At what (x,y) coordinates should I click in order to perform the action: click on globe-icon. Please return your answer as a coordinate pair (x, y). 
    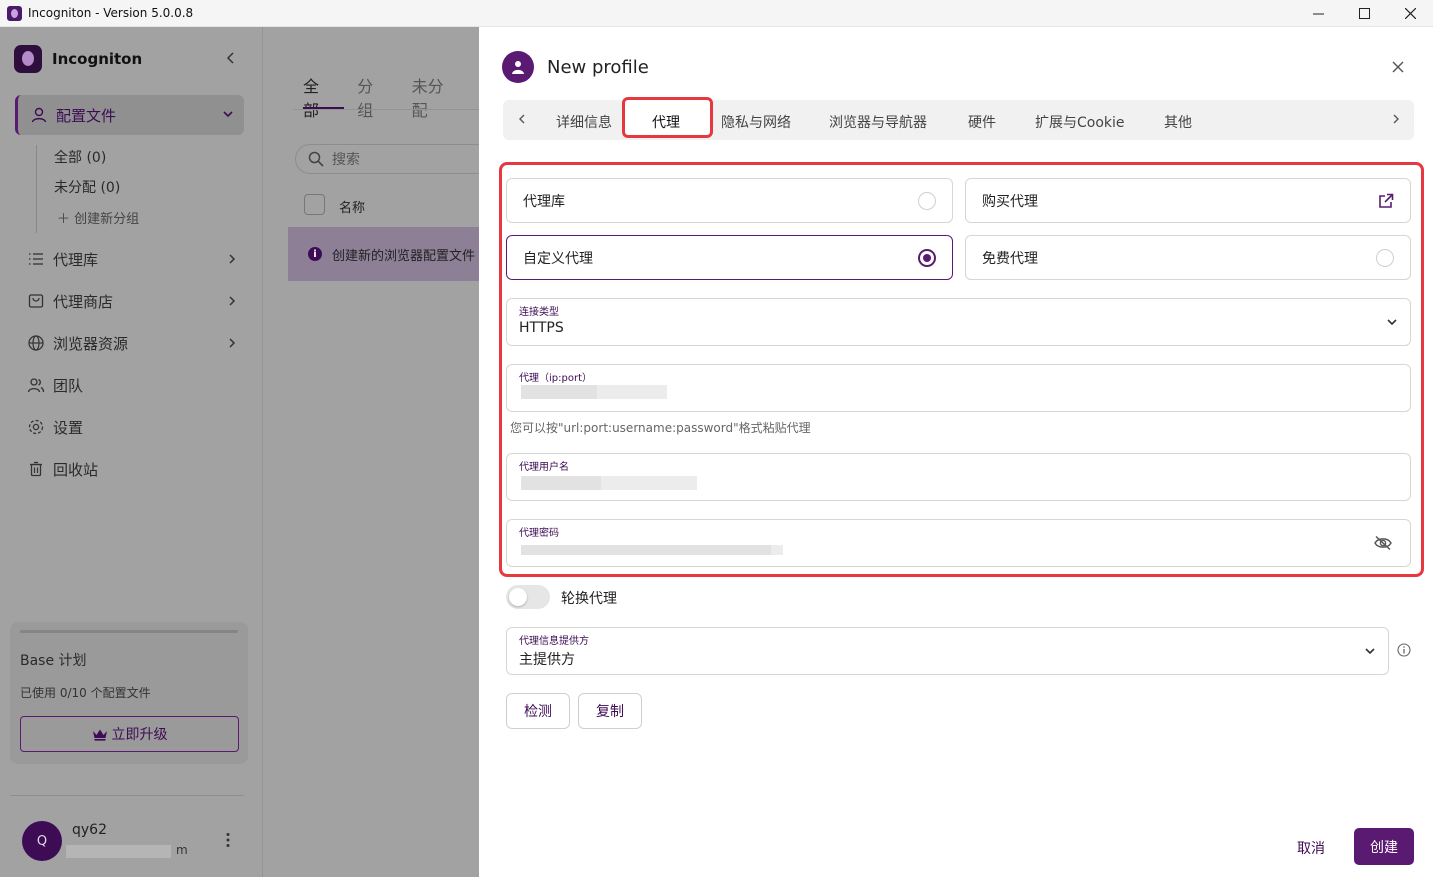
    Looking at the image, I should click on (36, 343).